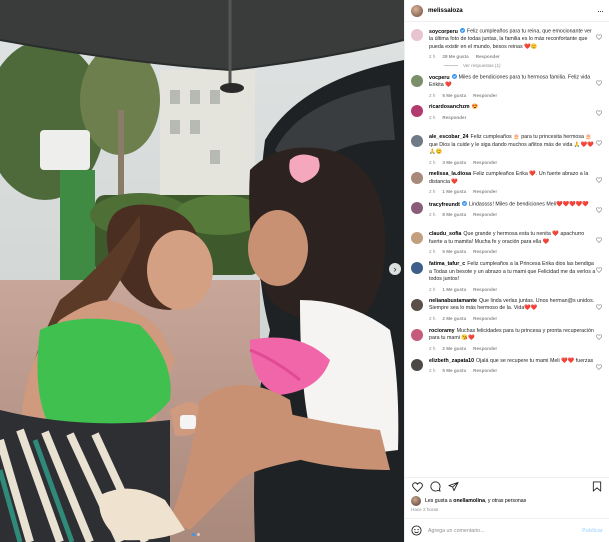  What do you see at coordinates (416, 530) in the screenshot?
I see `emoji-icon` at bounding box center [416, 530].